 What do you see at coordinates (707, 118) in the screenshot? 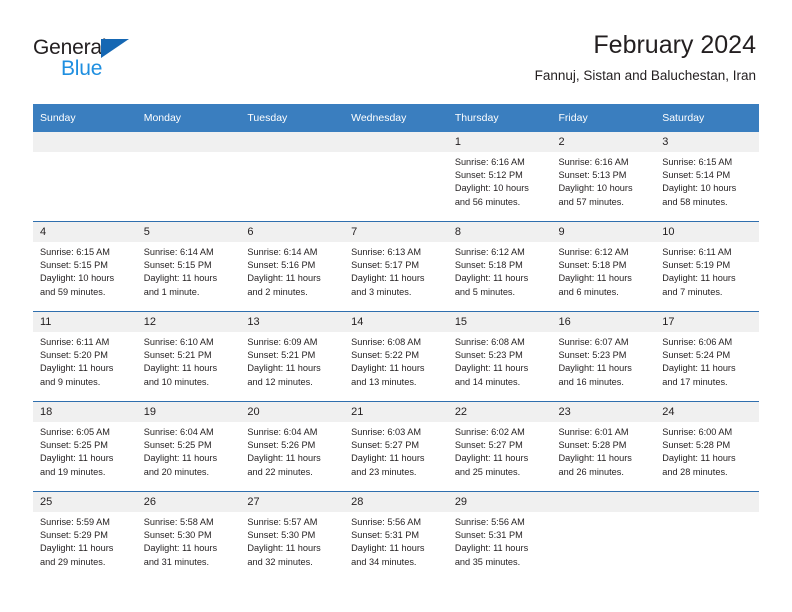
I see `weekday-header-saturday: Saturday` at bounding box center [707, 118].